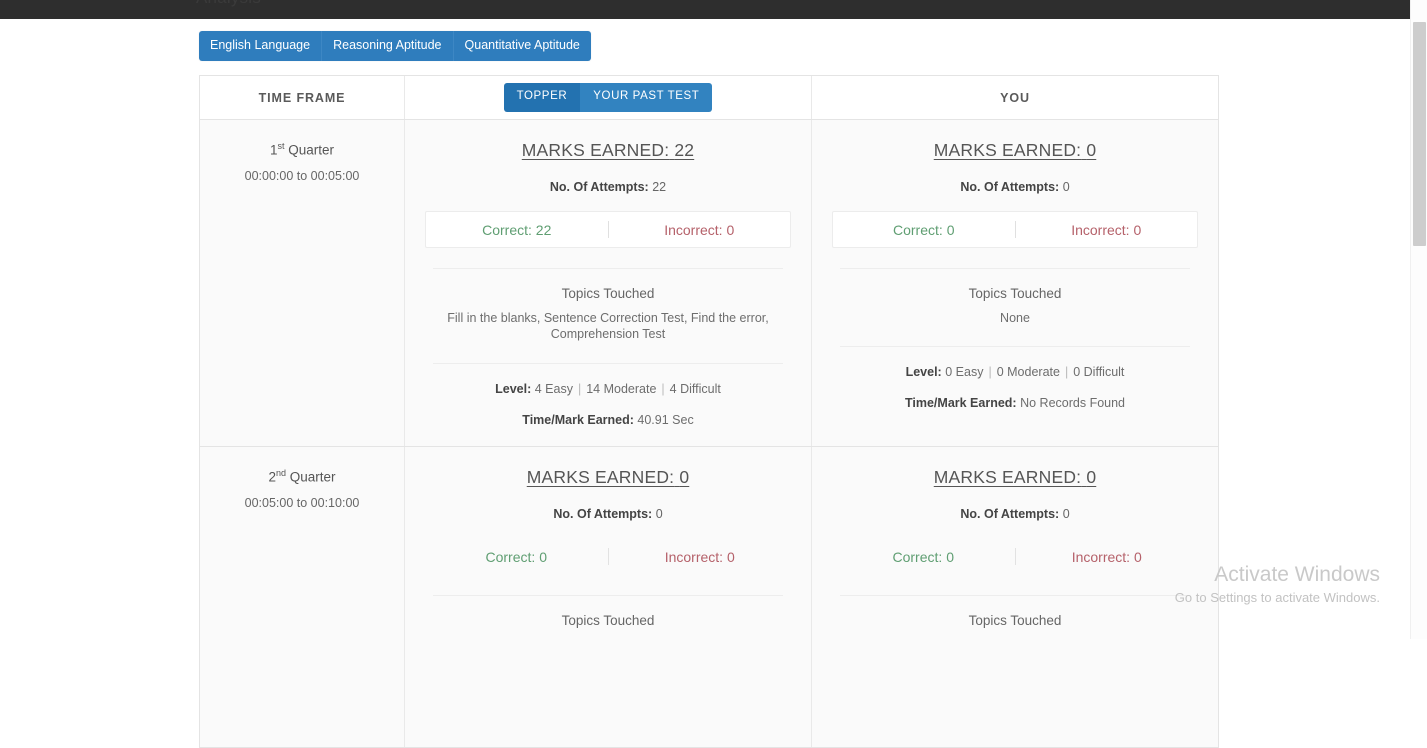 The height and width of the screenshot is (748, 1427). I want to click on quarter-ordinal-2: nd, so click(281, 473).